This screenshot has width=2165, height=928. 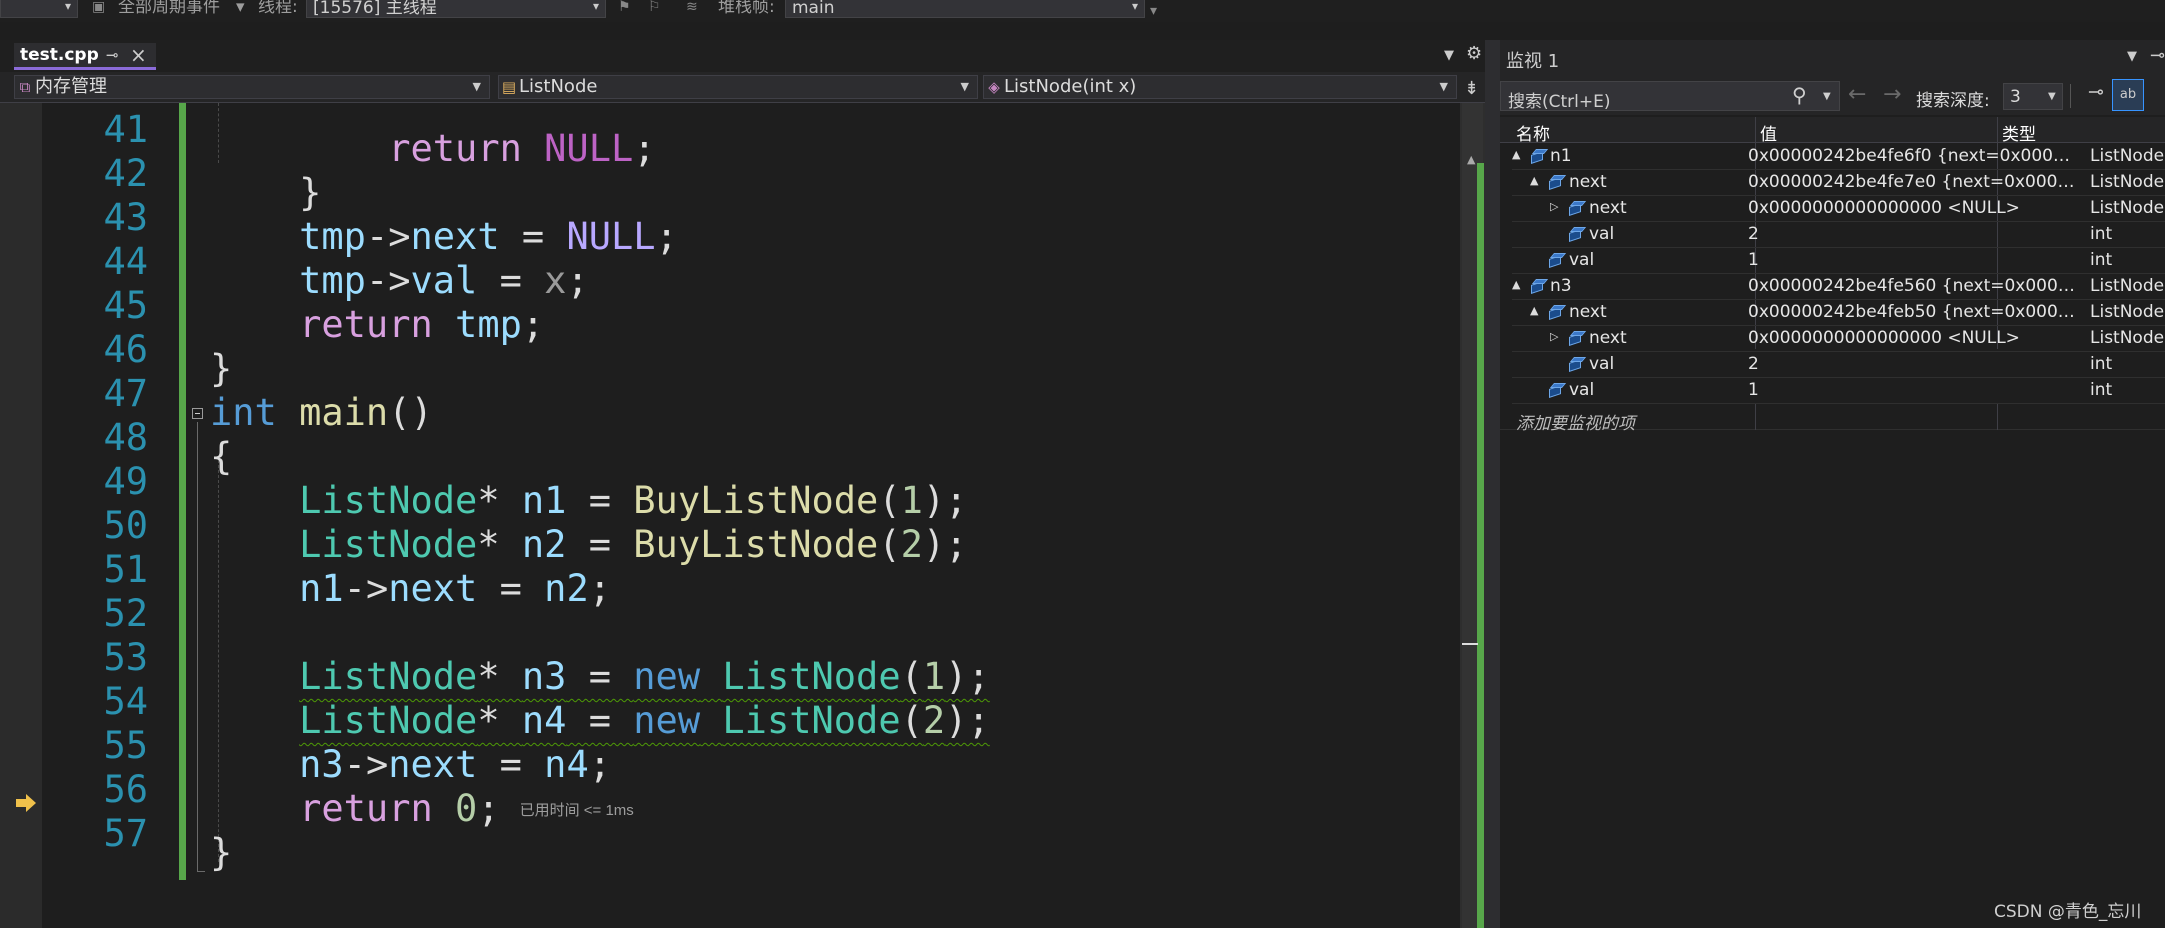 What do you see at coordinates (101, 7) in the screenshot?
I see `lifecycle-events-icon: ▣` at bounding box center [101, 7].